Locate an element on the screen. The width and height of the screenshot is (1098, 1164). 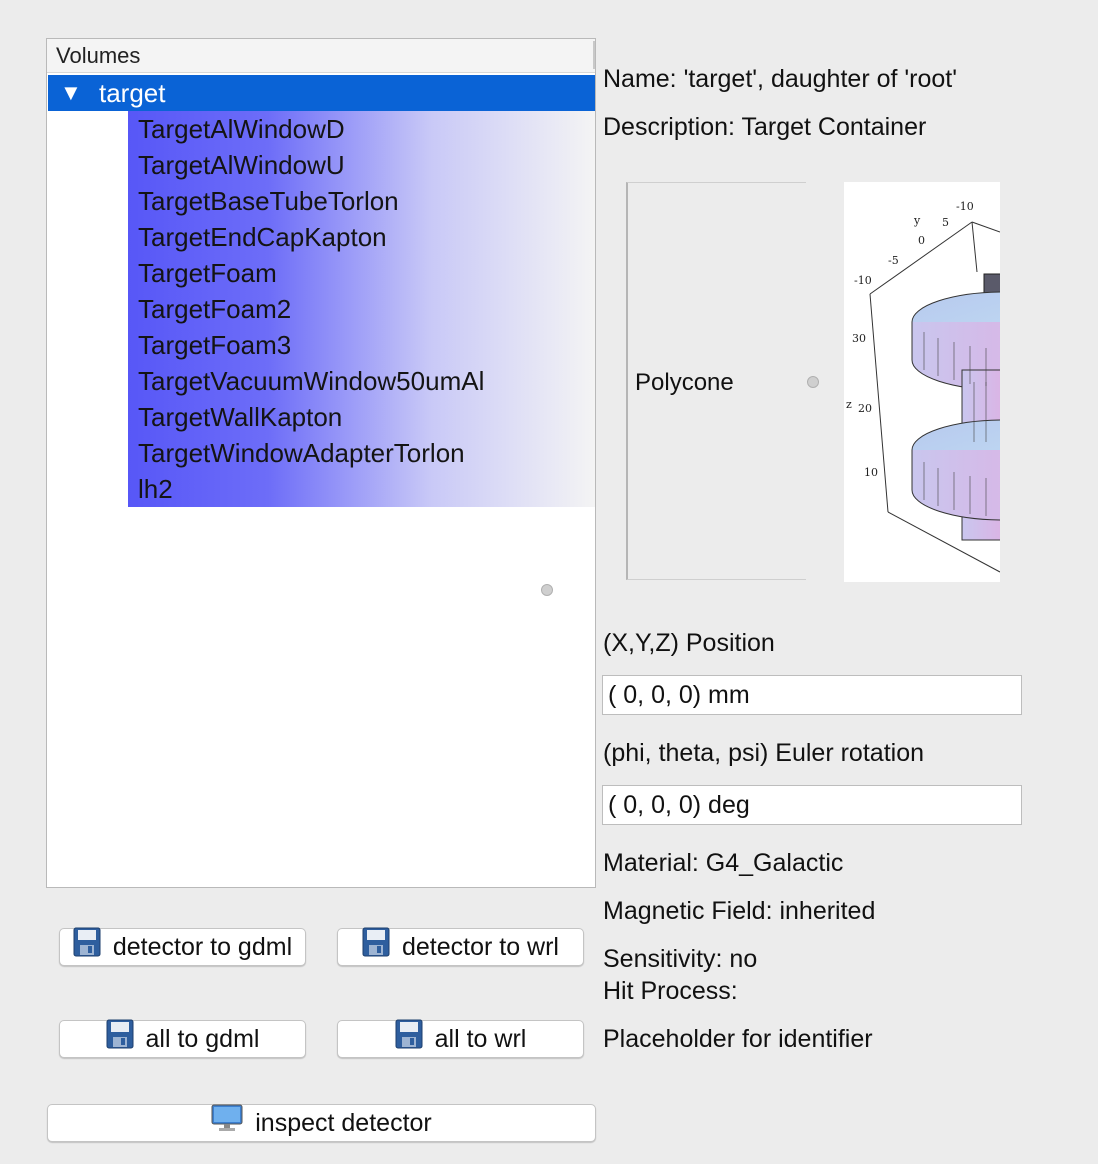
y-axis-tick: -5 is located at coordinates (893, 260).